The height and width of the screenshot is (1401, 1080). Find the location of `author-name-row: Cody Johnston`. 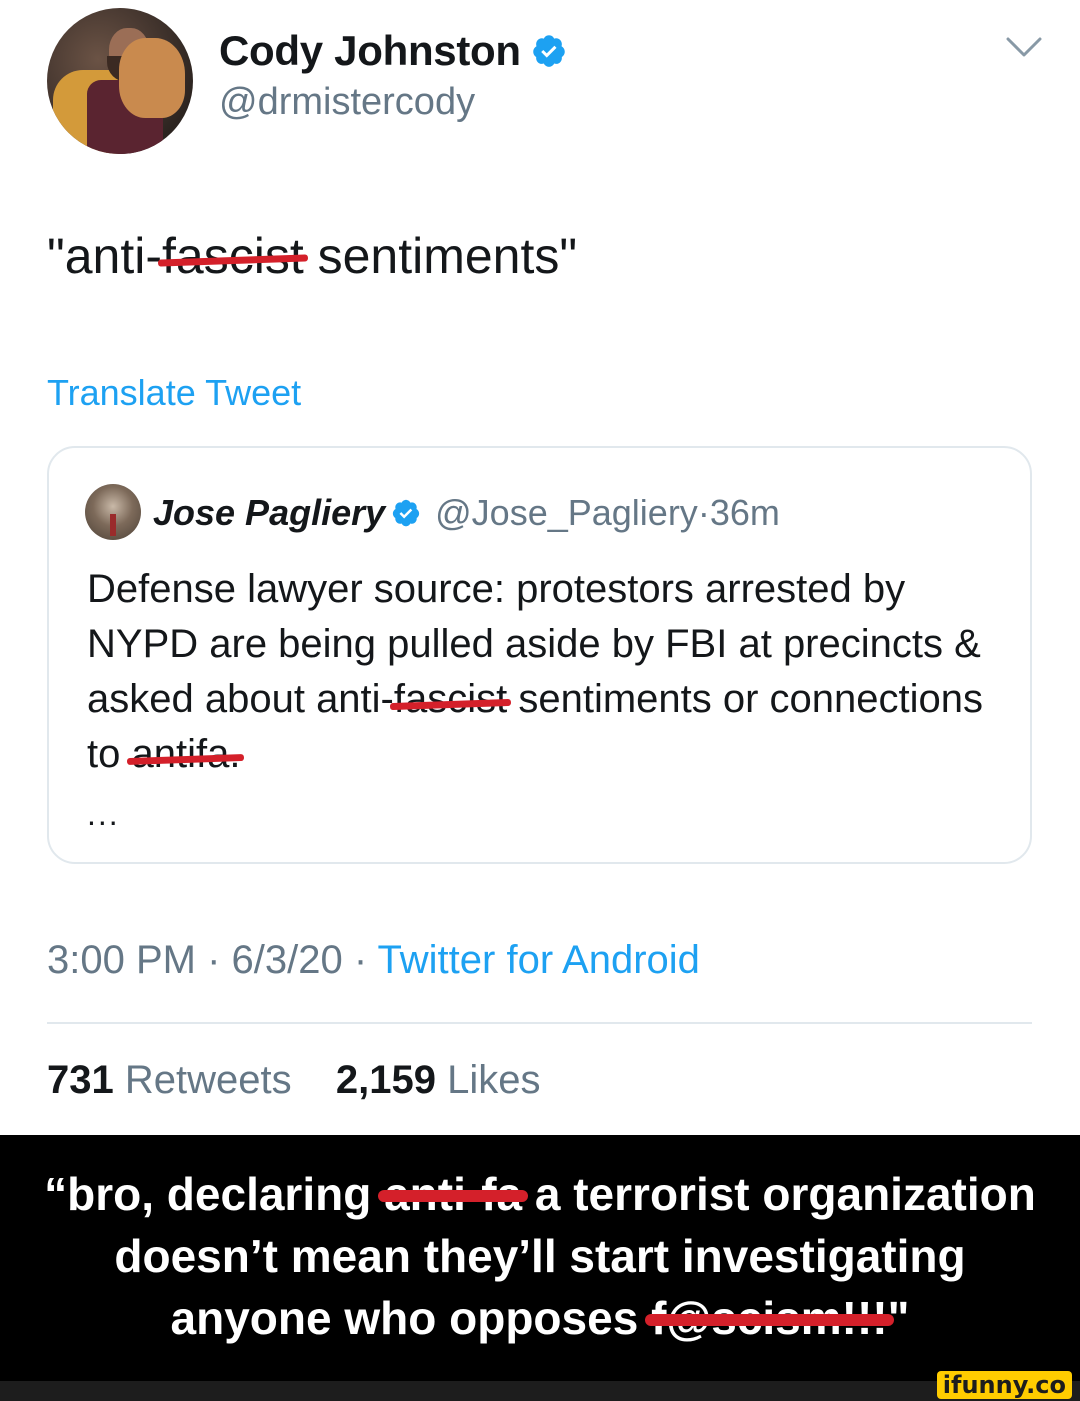

author-name-row: Cody Johnston is located at coordinates (393, 51).